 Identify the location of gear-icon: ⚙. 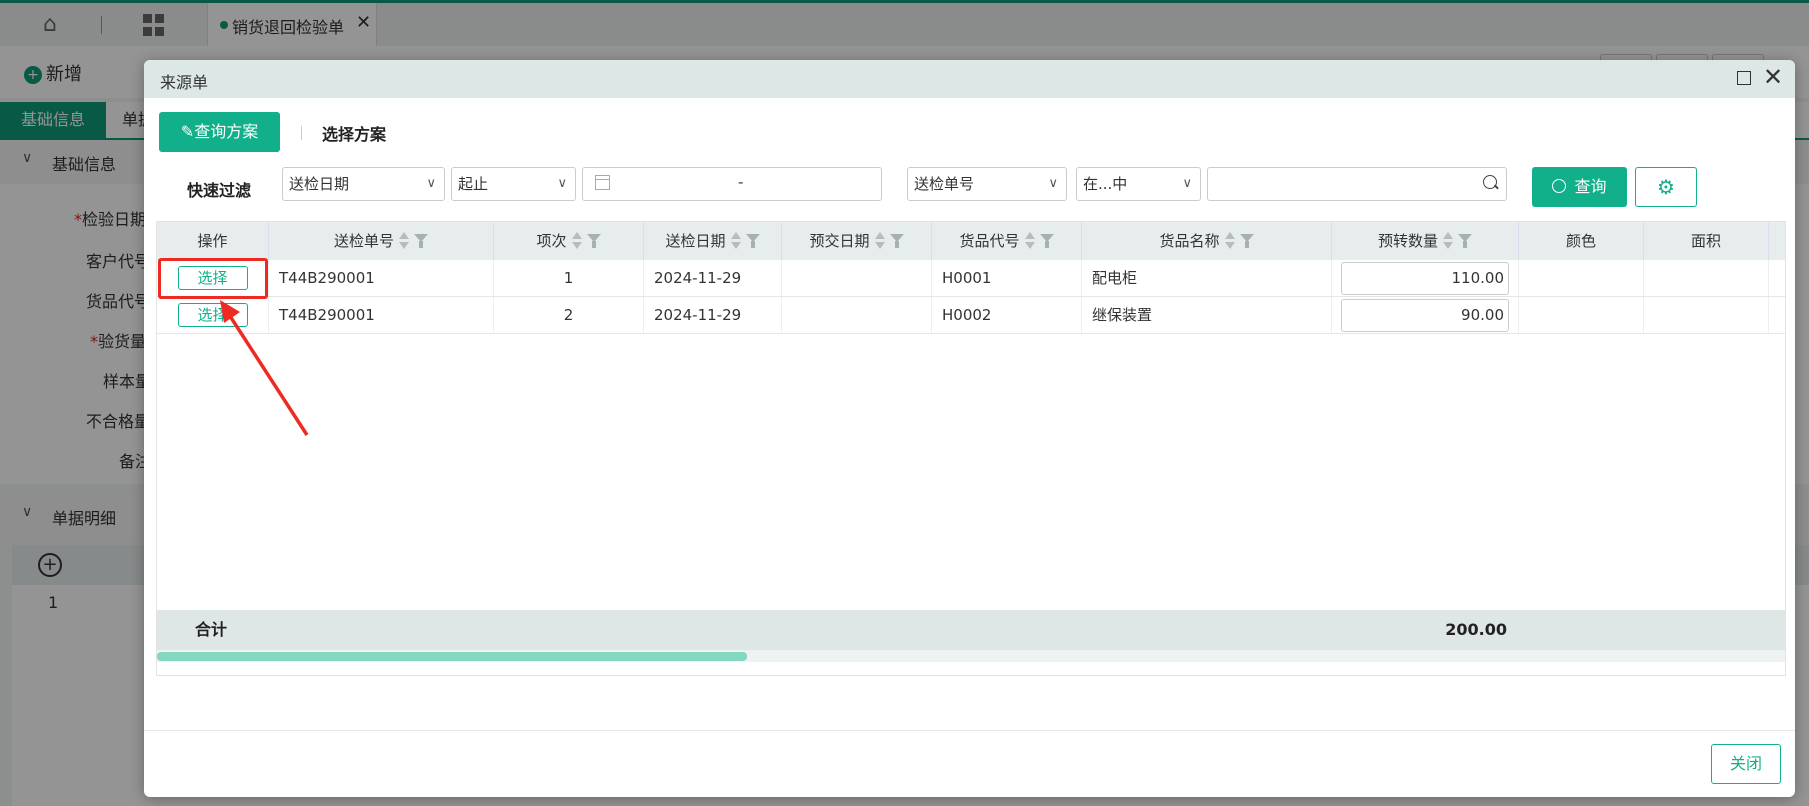
(1666, 187).